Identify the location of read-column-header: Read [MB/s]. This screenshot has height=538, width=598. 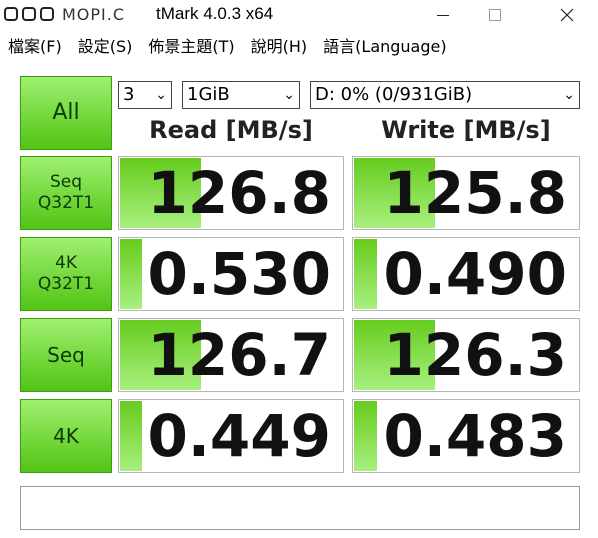
(231, 130).